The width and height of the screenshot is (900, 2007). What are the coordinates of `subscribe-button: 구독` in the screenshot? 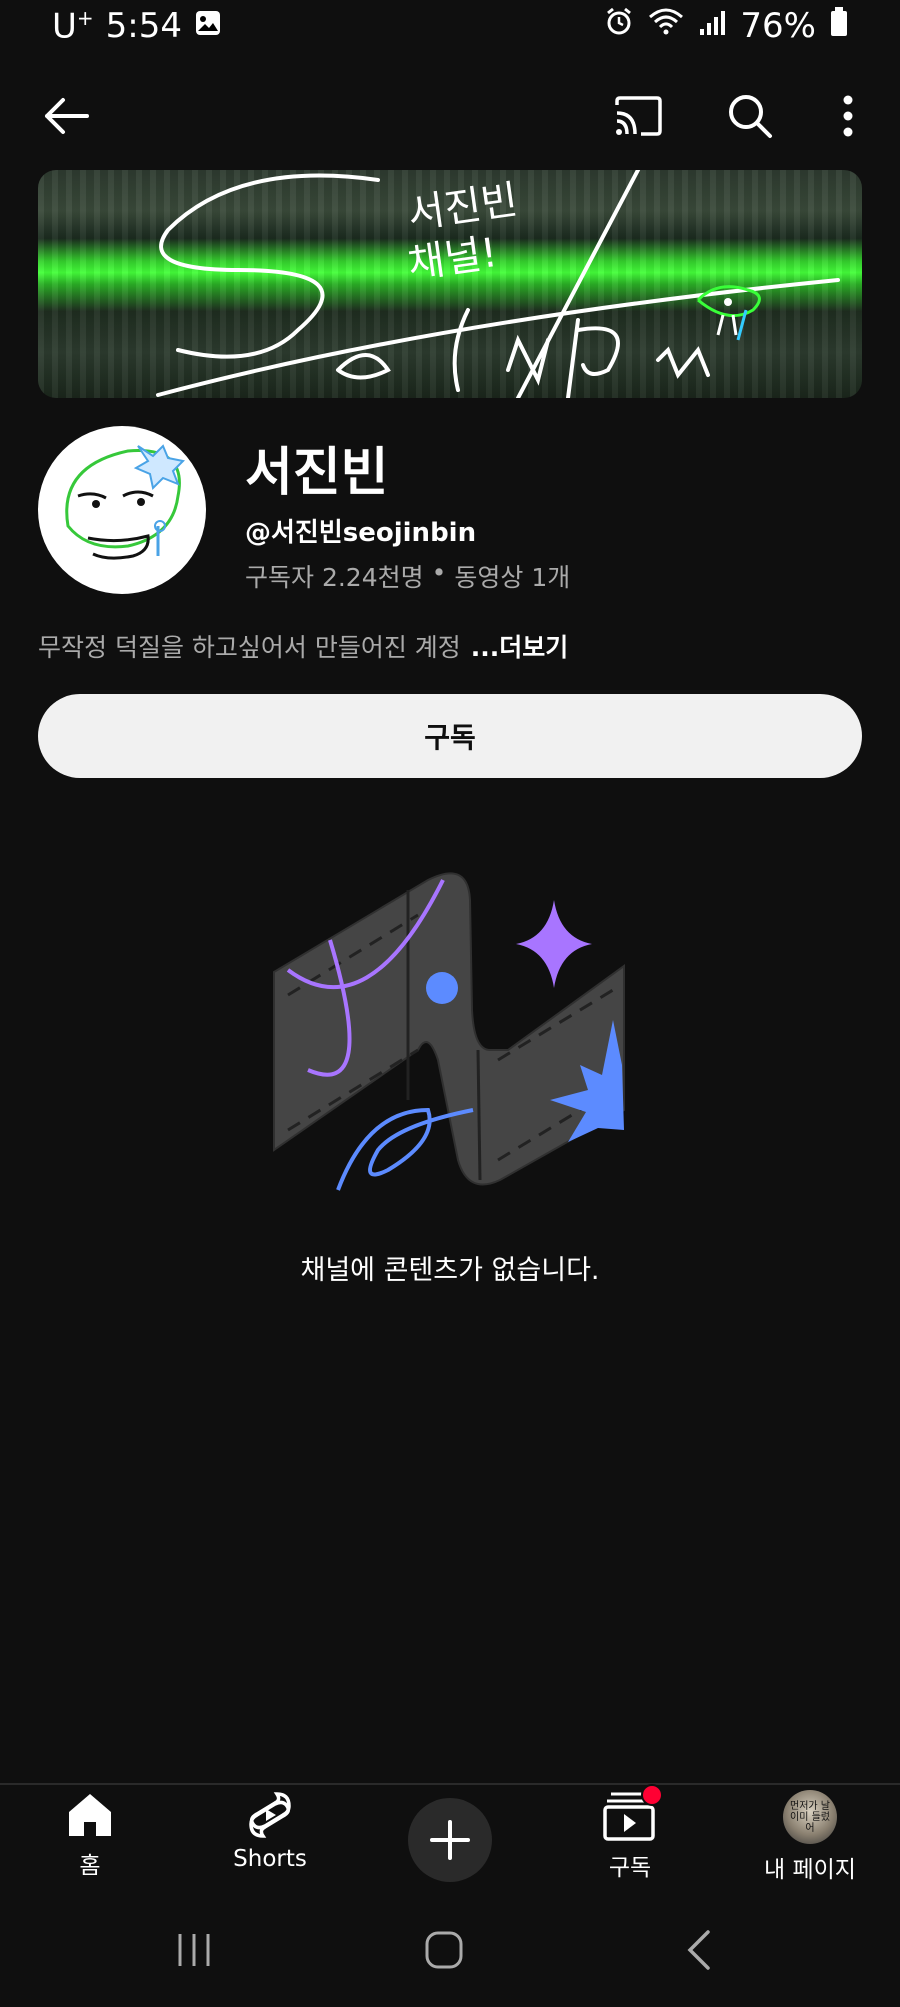 It's located at (450, 736).